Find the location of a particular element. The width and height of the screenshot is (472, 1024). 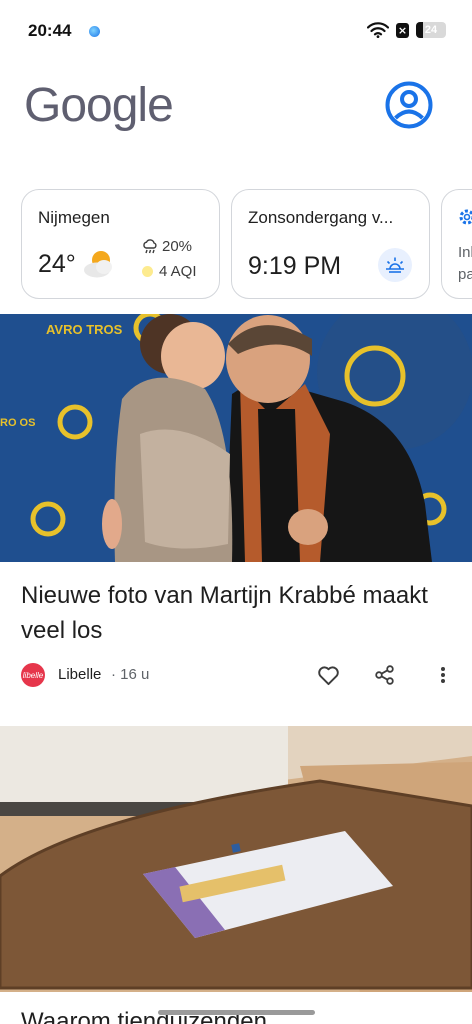

libelle-logo-icon: libelle is located at coordinates (33, 675).